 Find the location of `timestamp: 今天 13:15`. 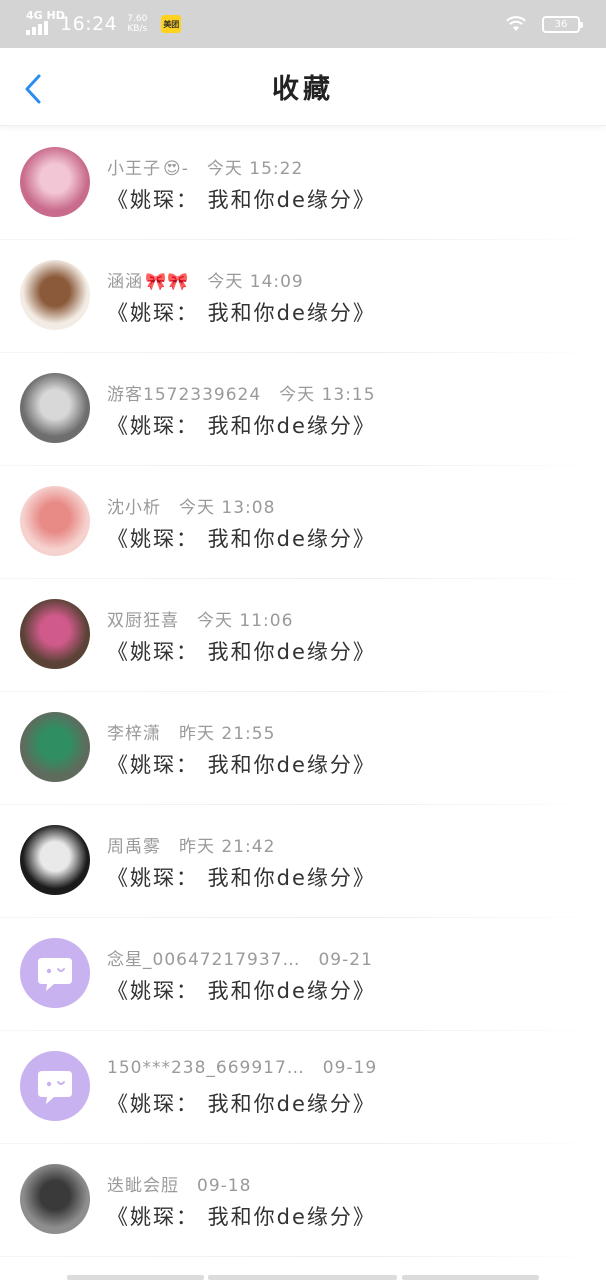

timestamp: 今天 13:15 is located at coordinates (327, 395).